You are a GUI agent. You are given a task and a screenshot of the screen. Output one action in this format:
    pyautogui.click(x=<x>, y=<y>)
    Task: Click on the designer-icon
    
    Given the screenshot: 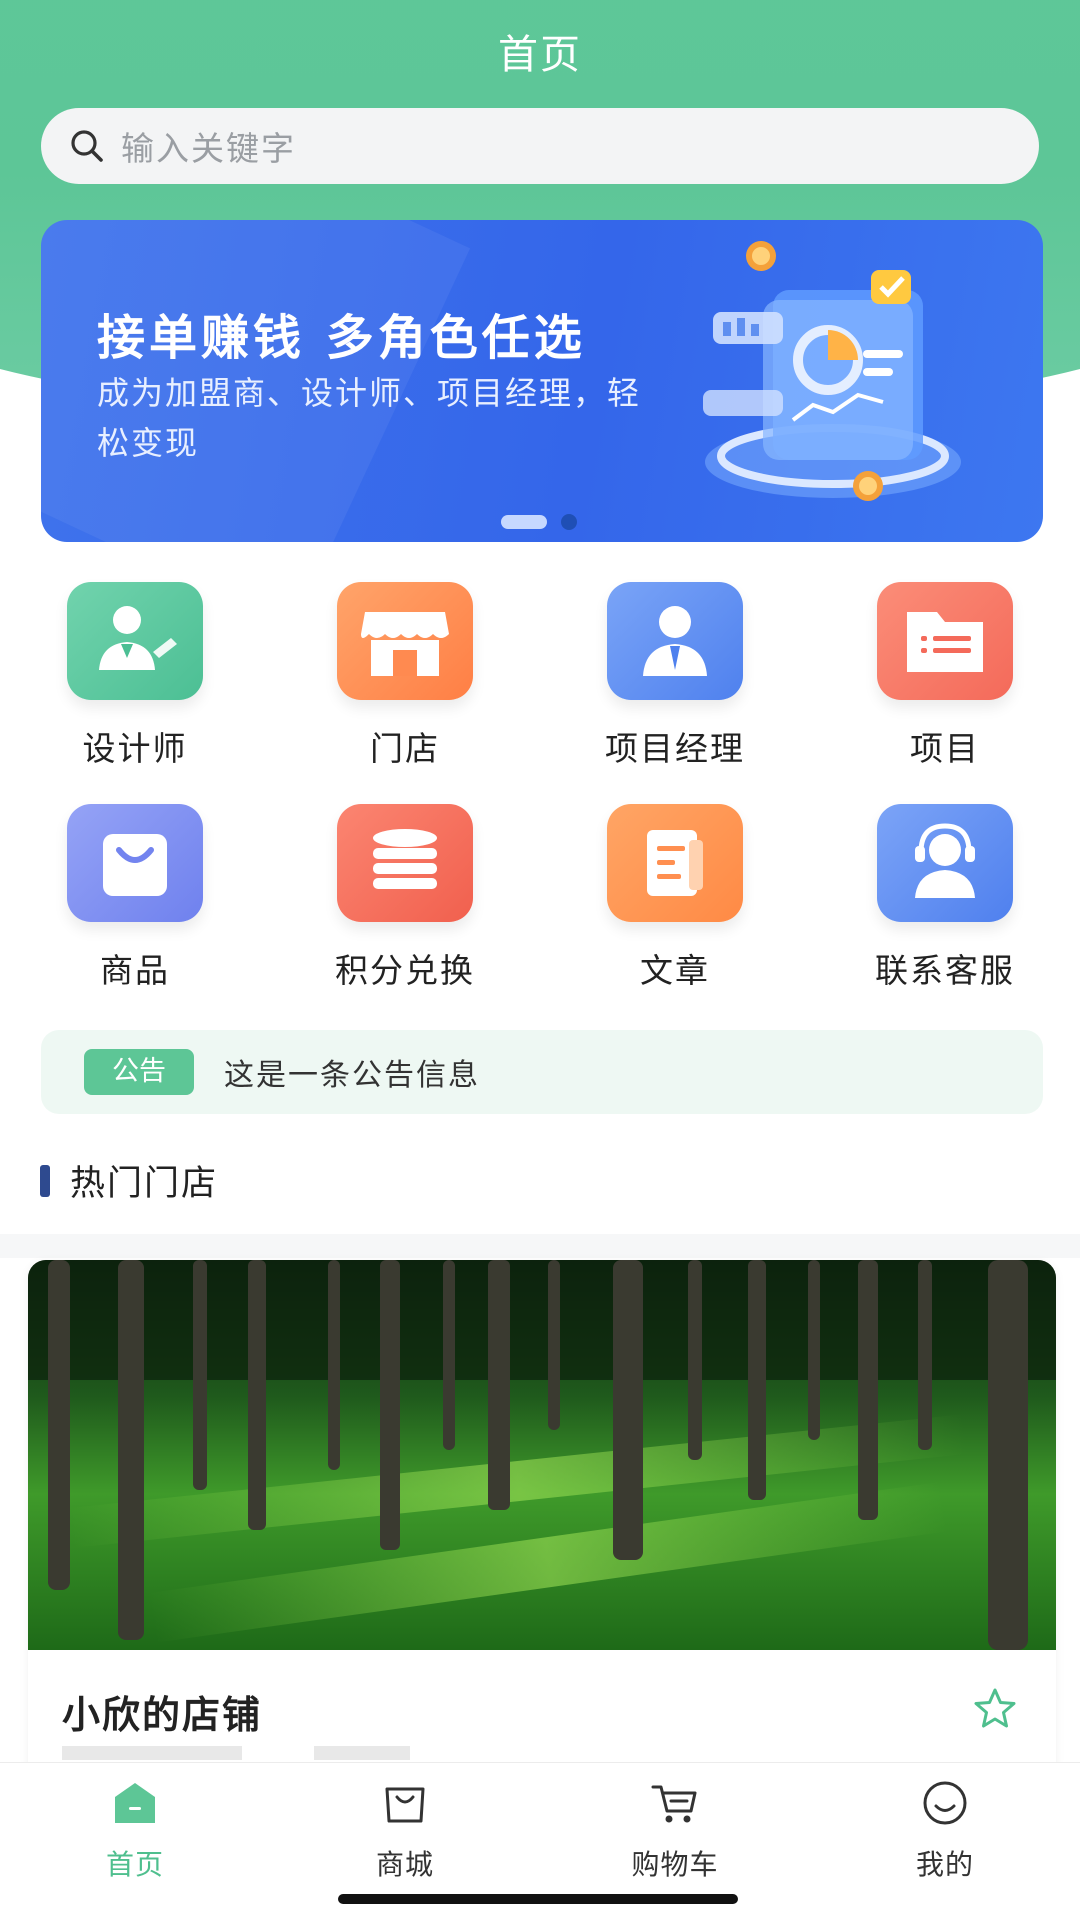 What is the action you would take?
    pyautogui.click(x=135, y=641)
    